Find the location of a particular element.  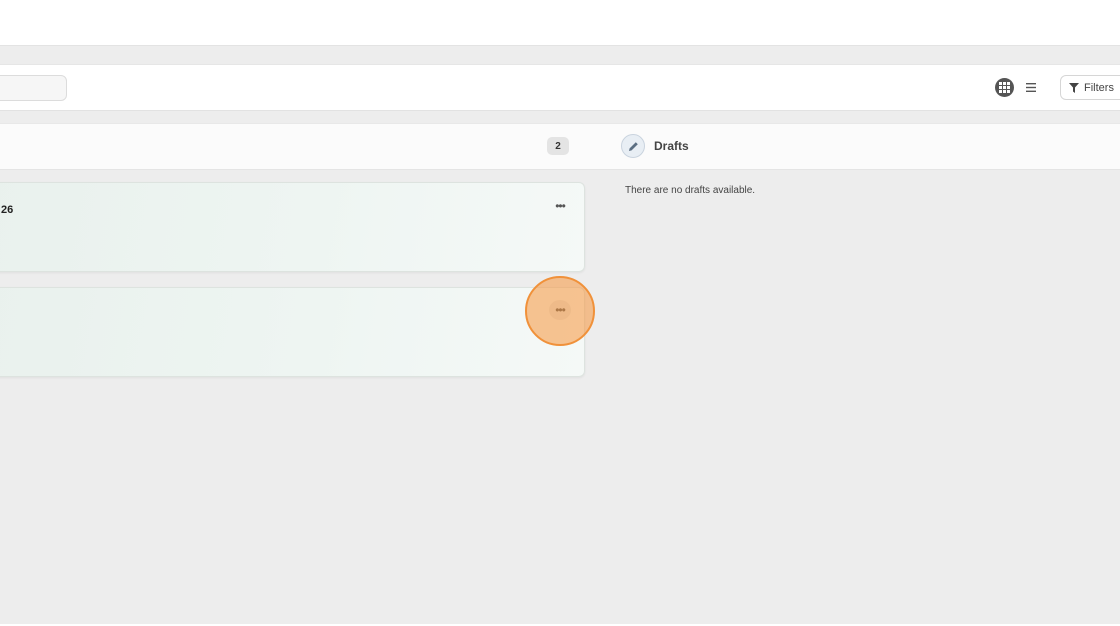

filters-button: Filters is located at coordinates (1090, 87).